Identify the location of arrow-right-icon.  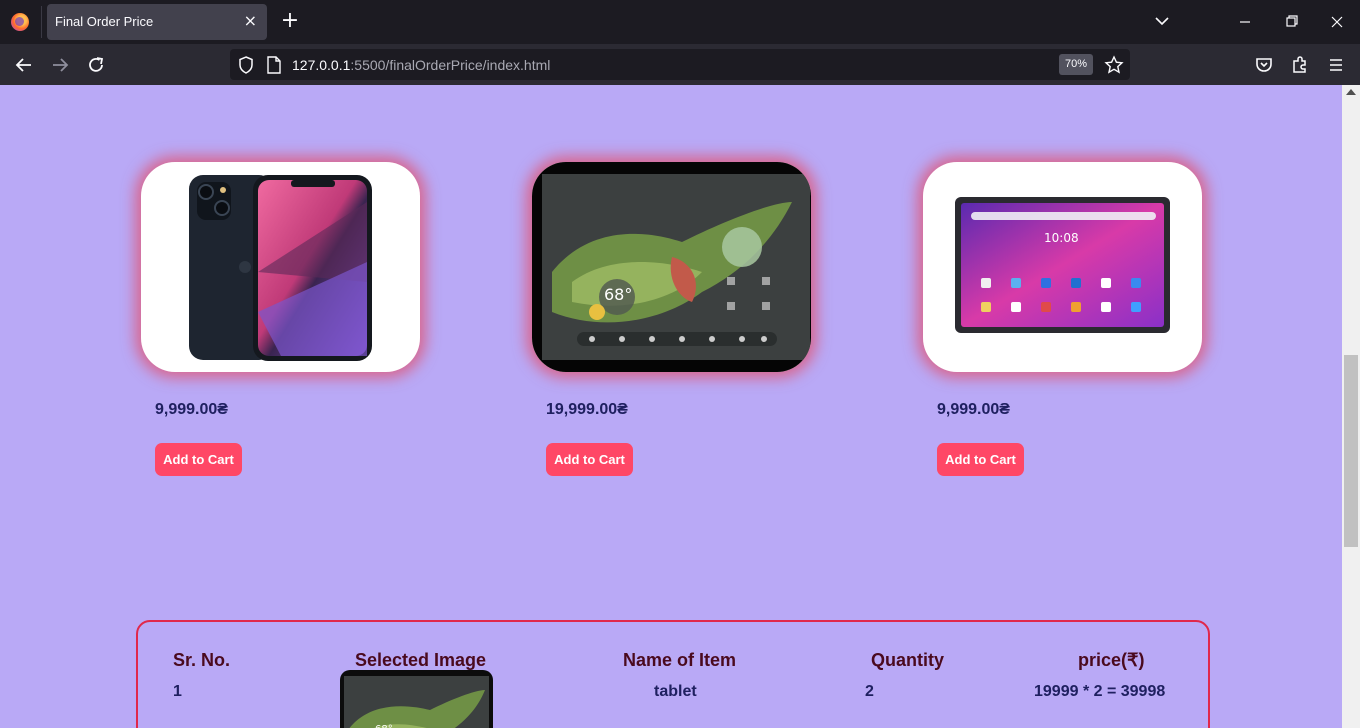
(60, 65).